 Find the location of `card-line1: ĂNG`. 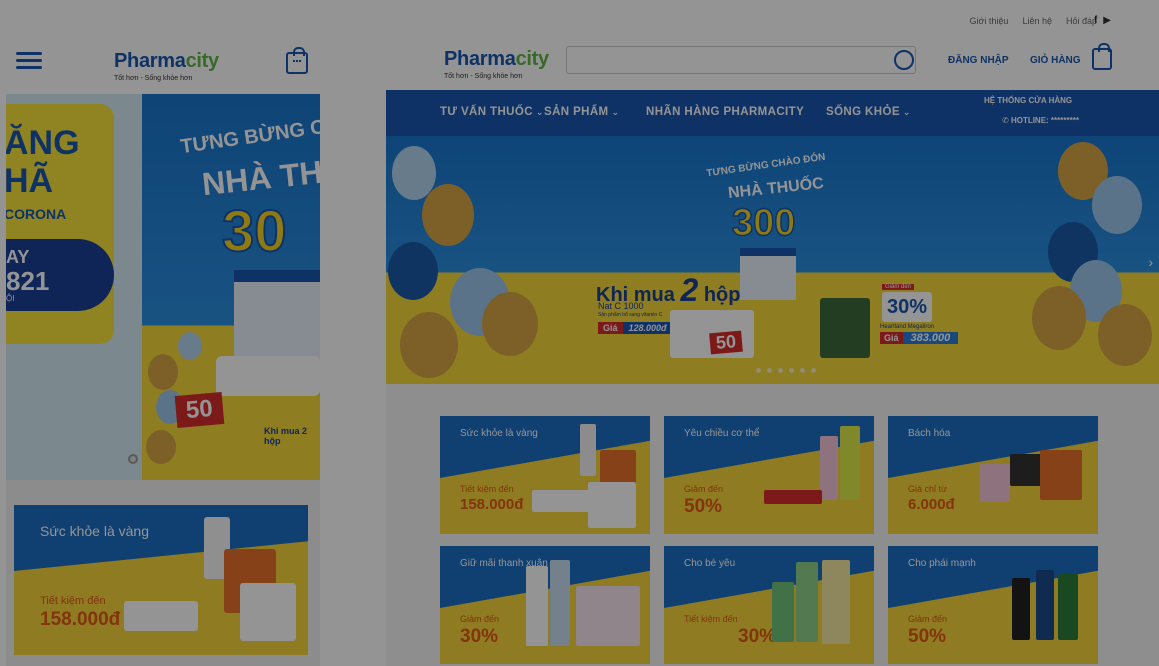

card-line1: ĂNG is located at coordinates (43, 143).